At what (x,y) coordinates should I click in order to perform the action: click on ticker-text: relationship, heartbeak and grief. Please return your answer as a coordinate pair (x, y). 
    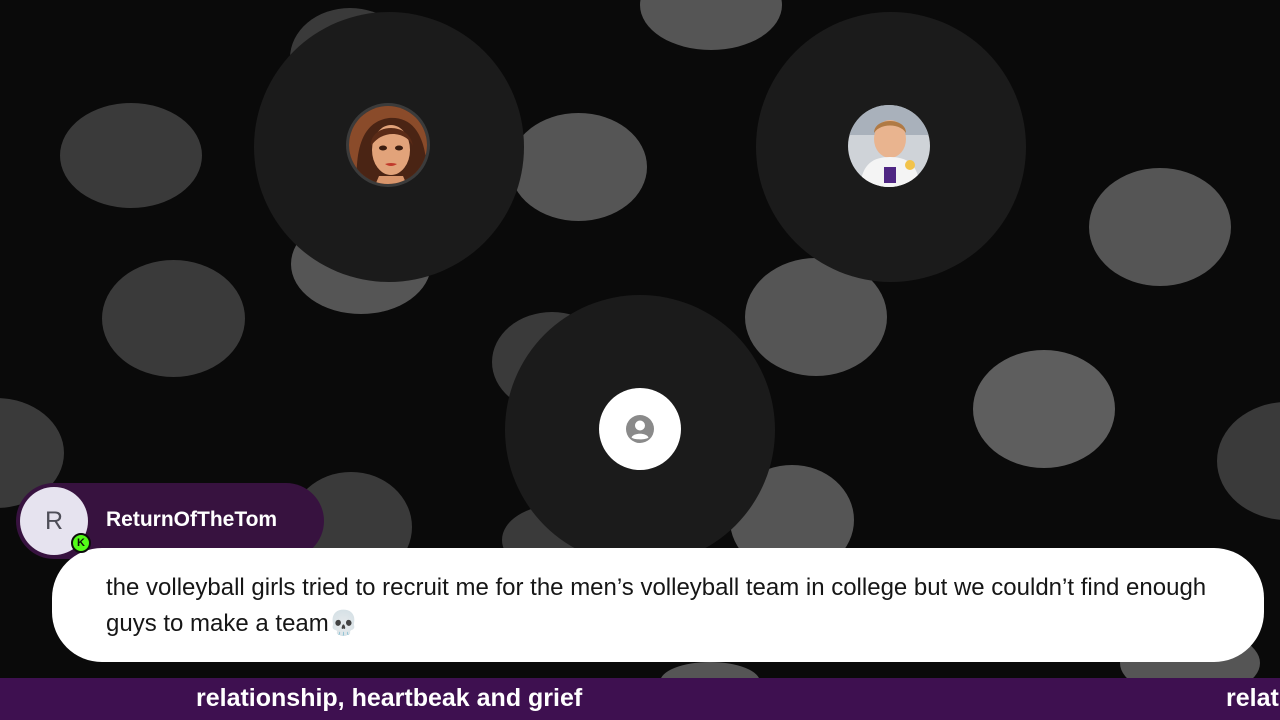
    Looking at the image, I should click on (389, 698).